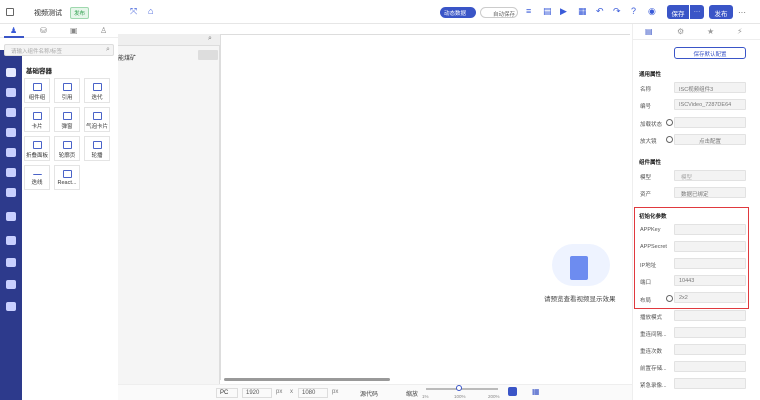 The height and width of the screenshot is (400, 760). Describe the element at coordinates (458, 12) in the screenshot. I see `dynamic-data-toggle: 动态数据` at that location.